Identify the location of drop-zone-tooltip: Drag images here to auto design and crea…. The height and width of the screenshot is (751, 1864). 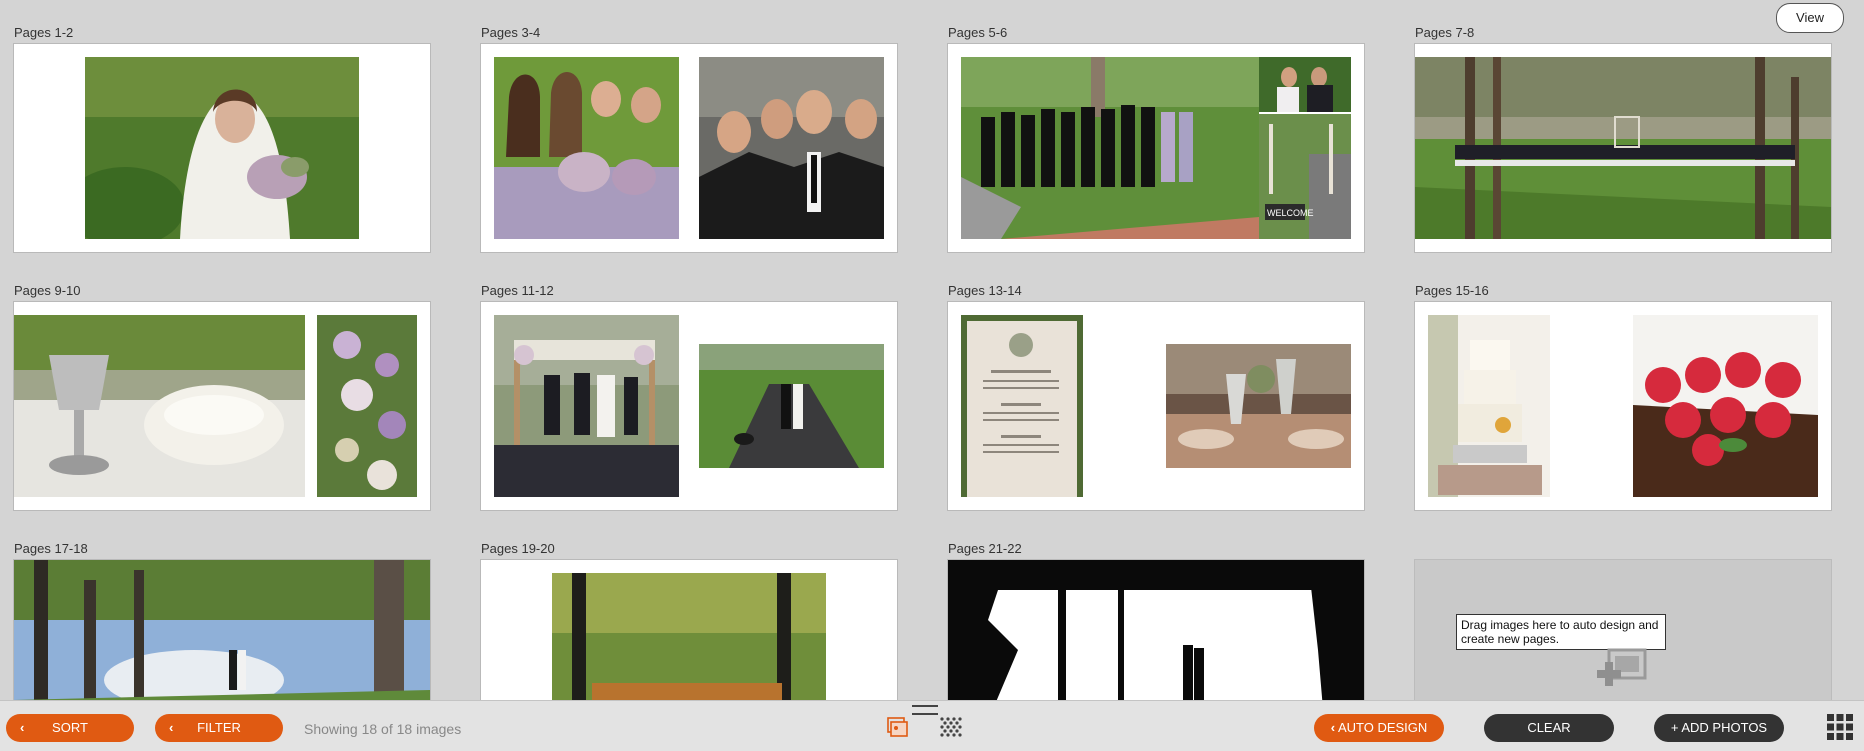
(1561, 632).